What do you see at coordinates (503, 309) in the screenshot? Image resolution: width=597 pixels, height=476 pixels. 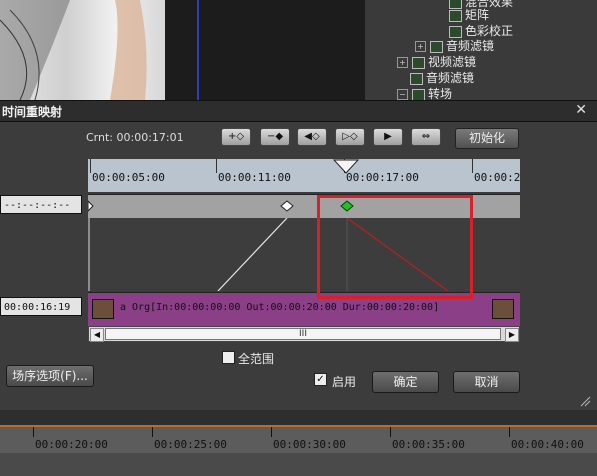 I see `clip-thumbnail-end` at bounding box center [503, 309].